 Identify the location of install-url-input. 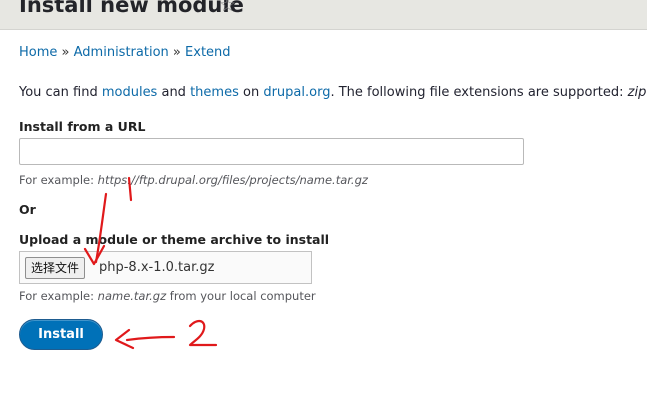
(271, 151).